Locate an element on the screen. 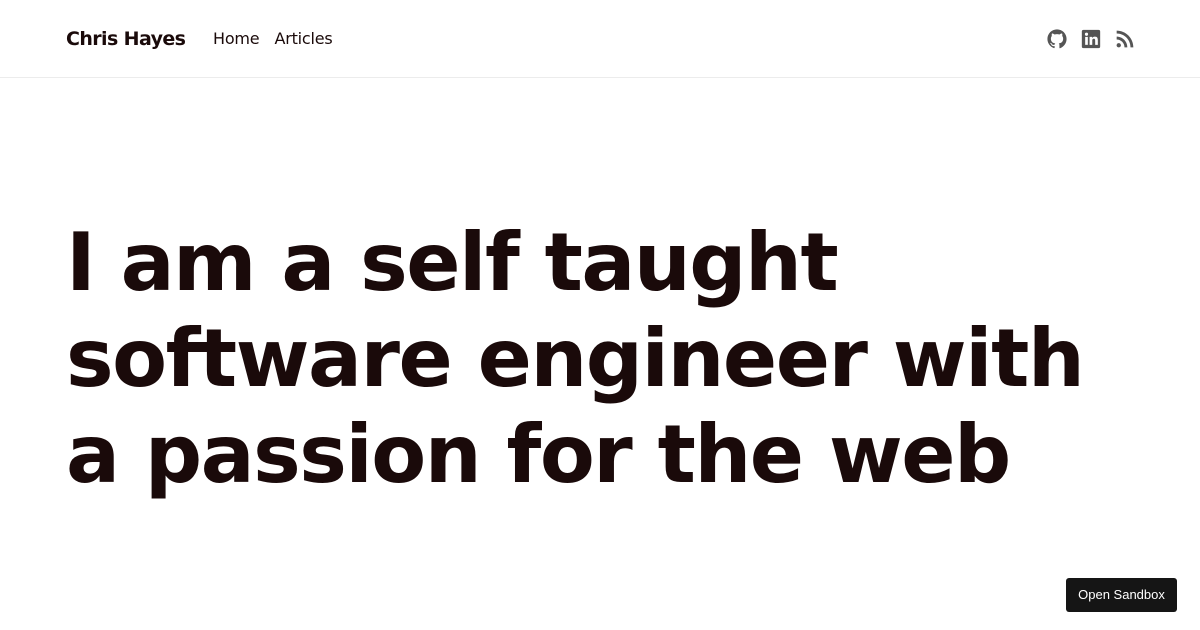 The width and height of the screenshot is (1200, 630). social-links is located at coordinates (1091, 39).